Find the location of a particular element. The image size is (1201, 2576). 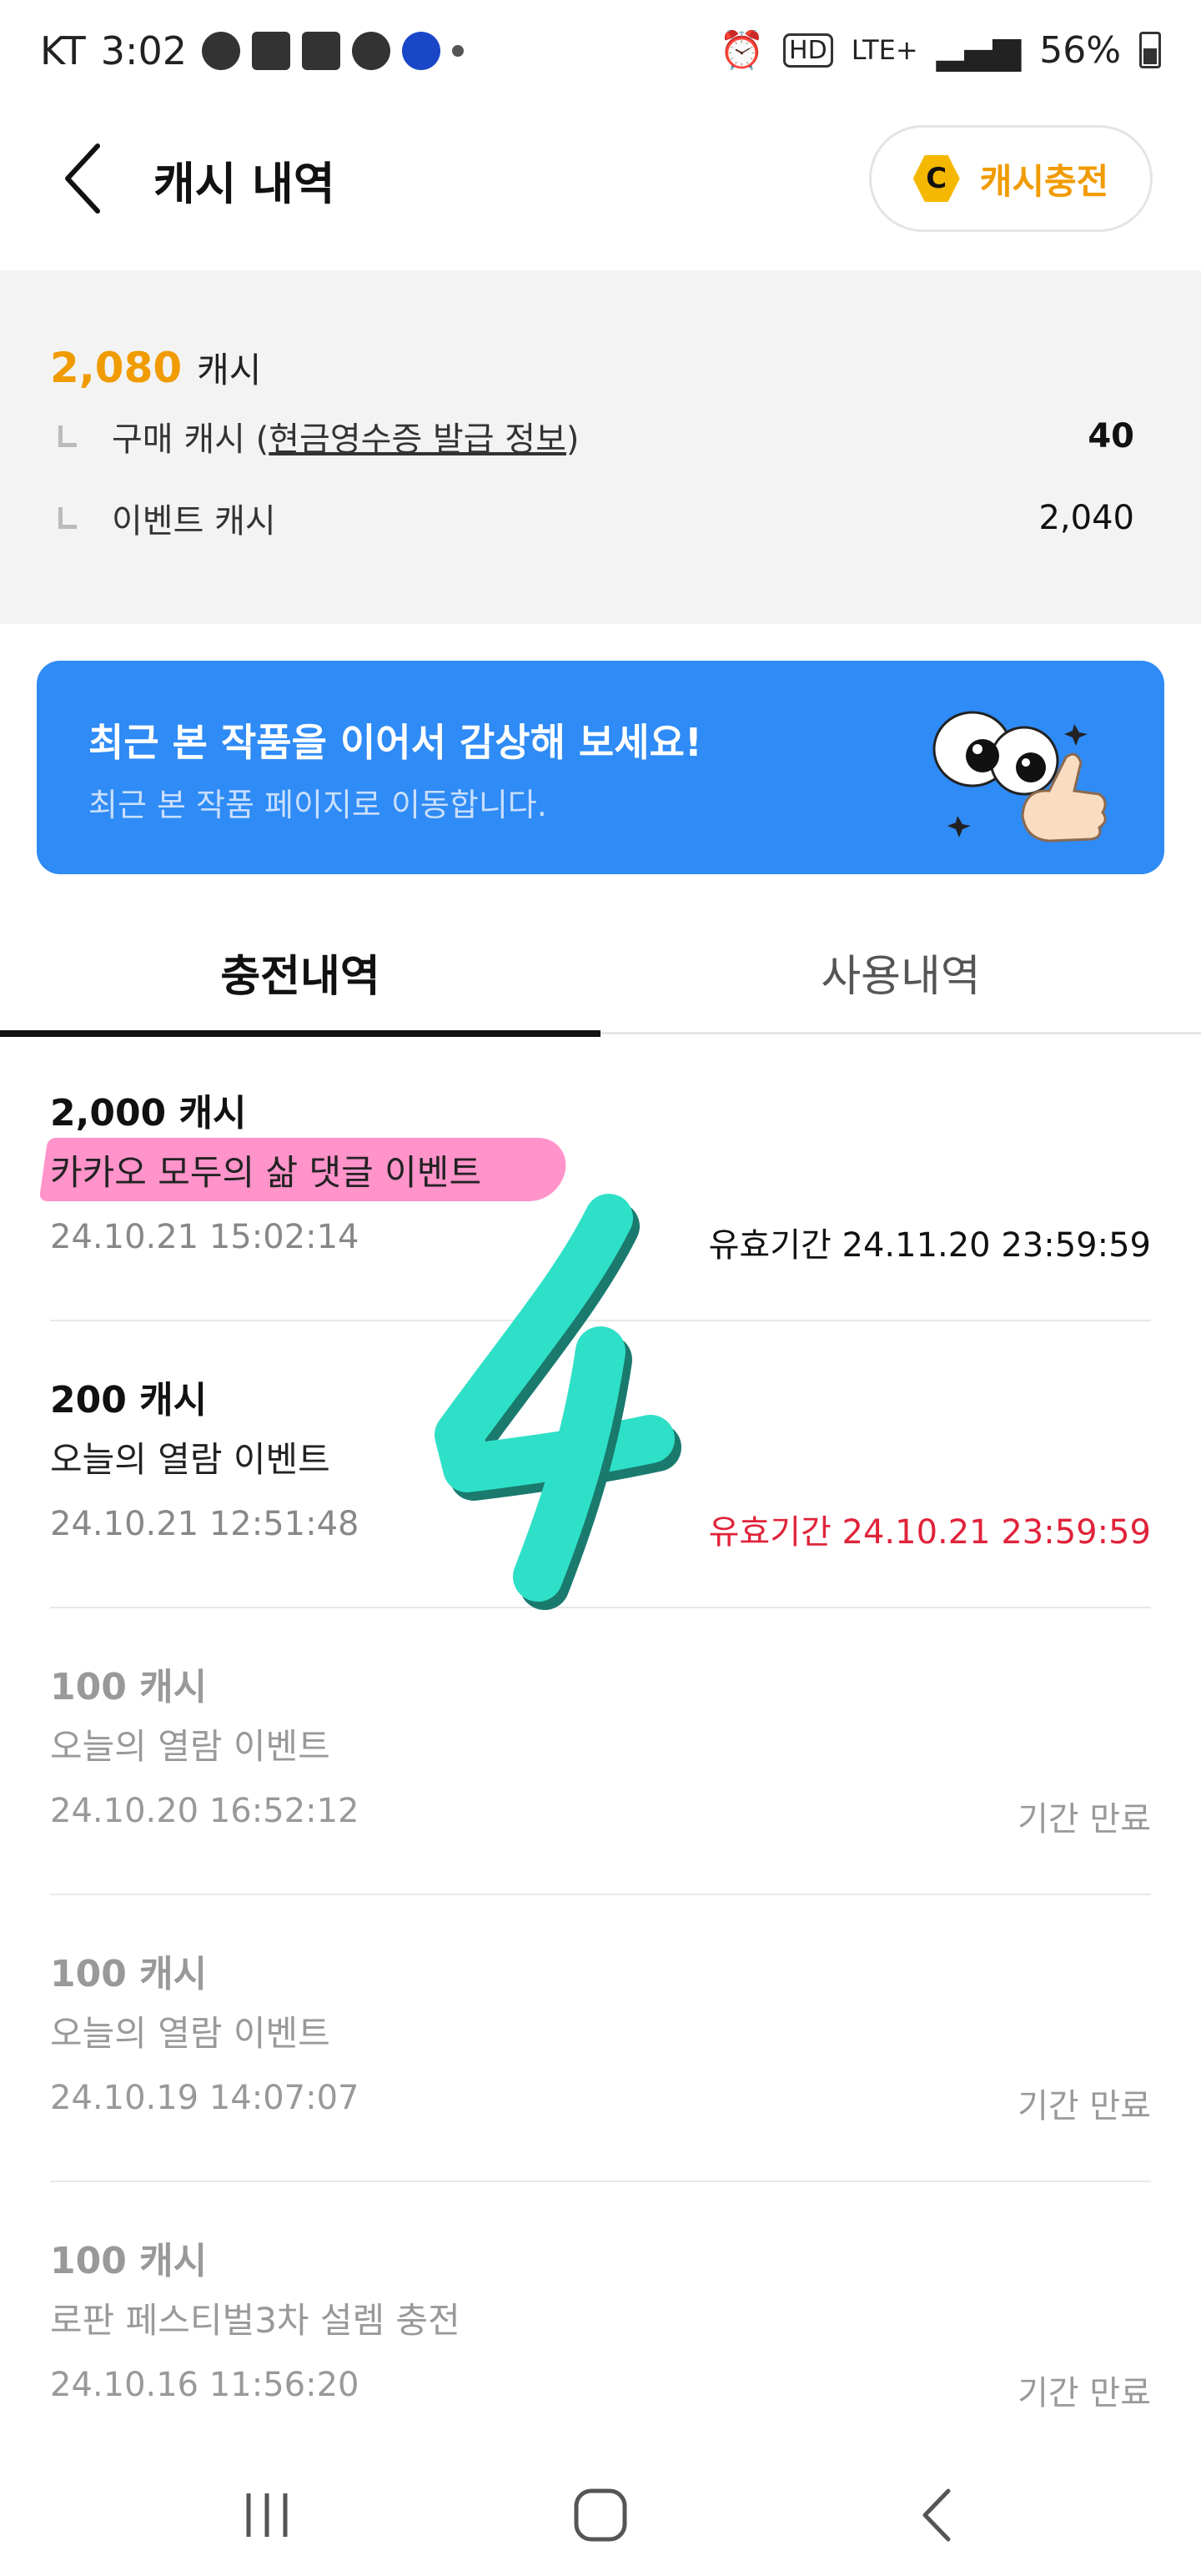

pill-icon is located at coordinates (372, 51).